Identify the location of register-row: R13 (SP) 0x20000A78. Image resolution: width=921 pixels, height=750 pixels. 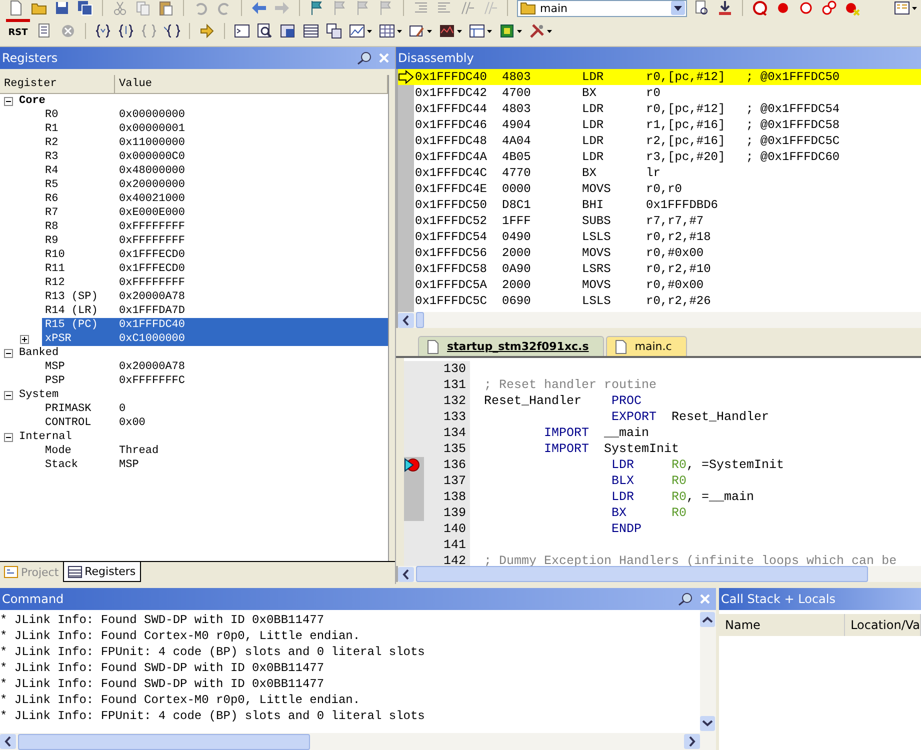
(215, 297).